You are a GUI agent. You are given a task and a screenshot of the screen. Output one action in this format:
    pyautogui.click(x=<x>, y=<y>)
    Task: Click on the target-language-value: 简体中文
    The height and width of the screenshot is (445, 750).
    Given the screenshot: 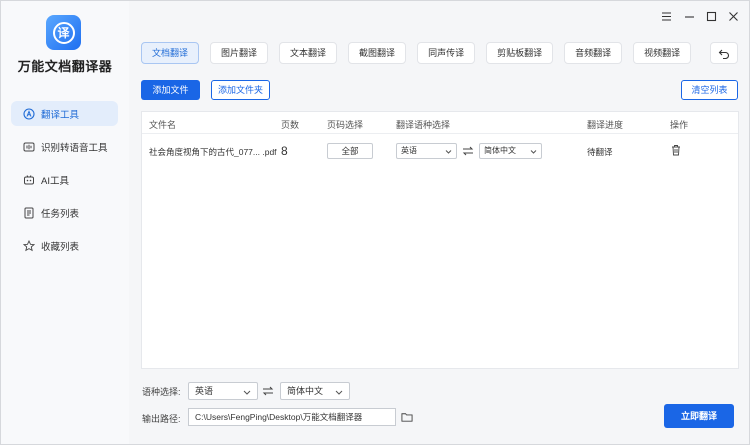 What is the action you would take?
    pyautogui.click(x=500, y=150)
    